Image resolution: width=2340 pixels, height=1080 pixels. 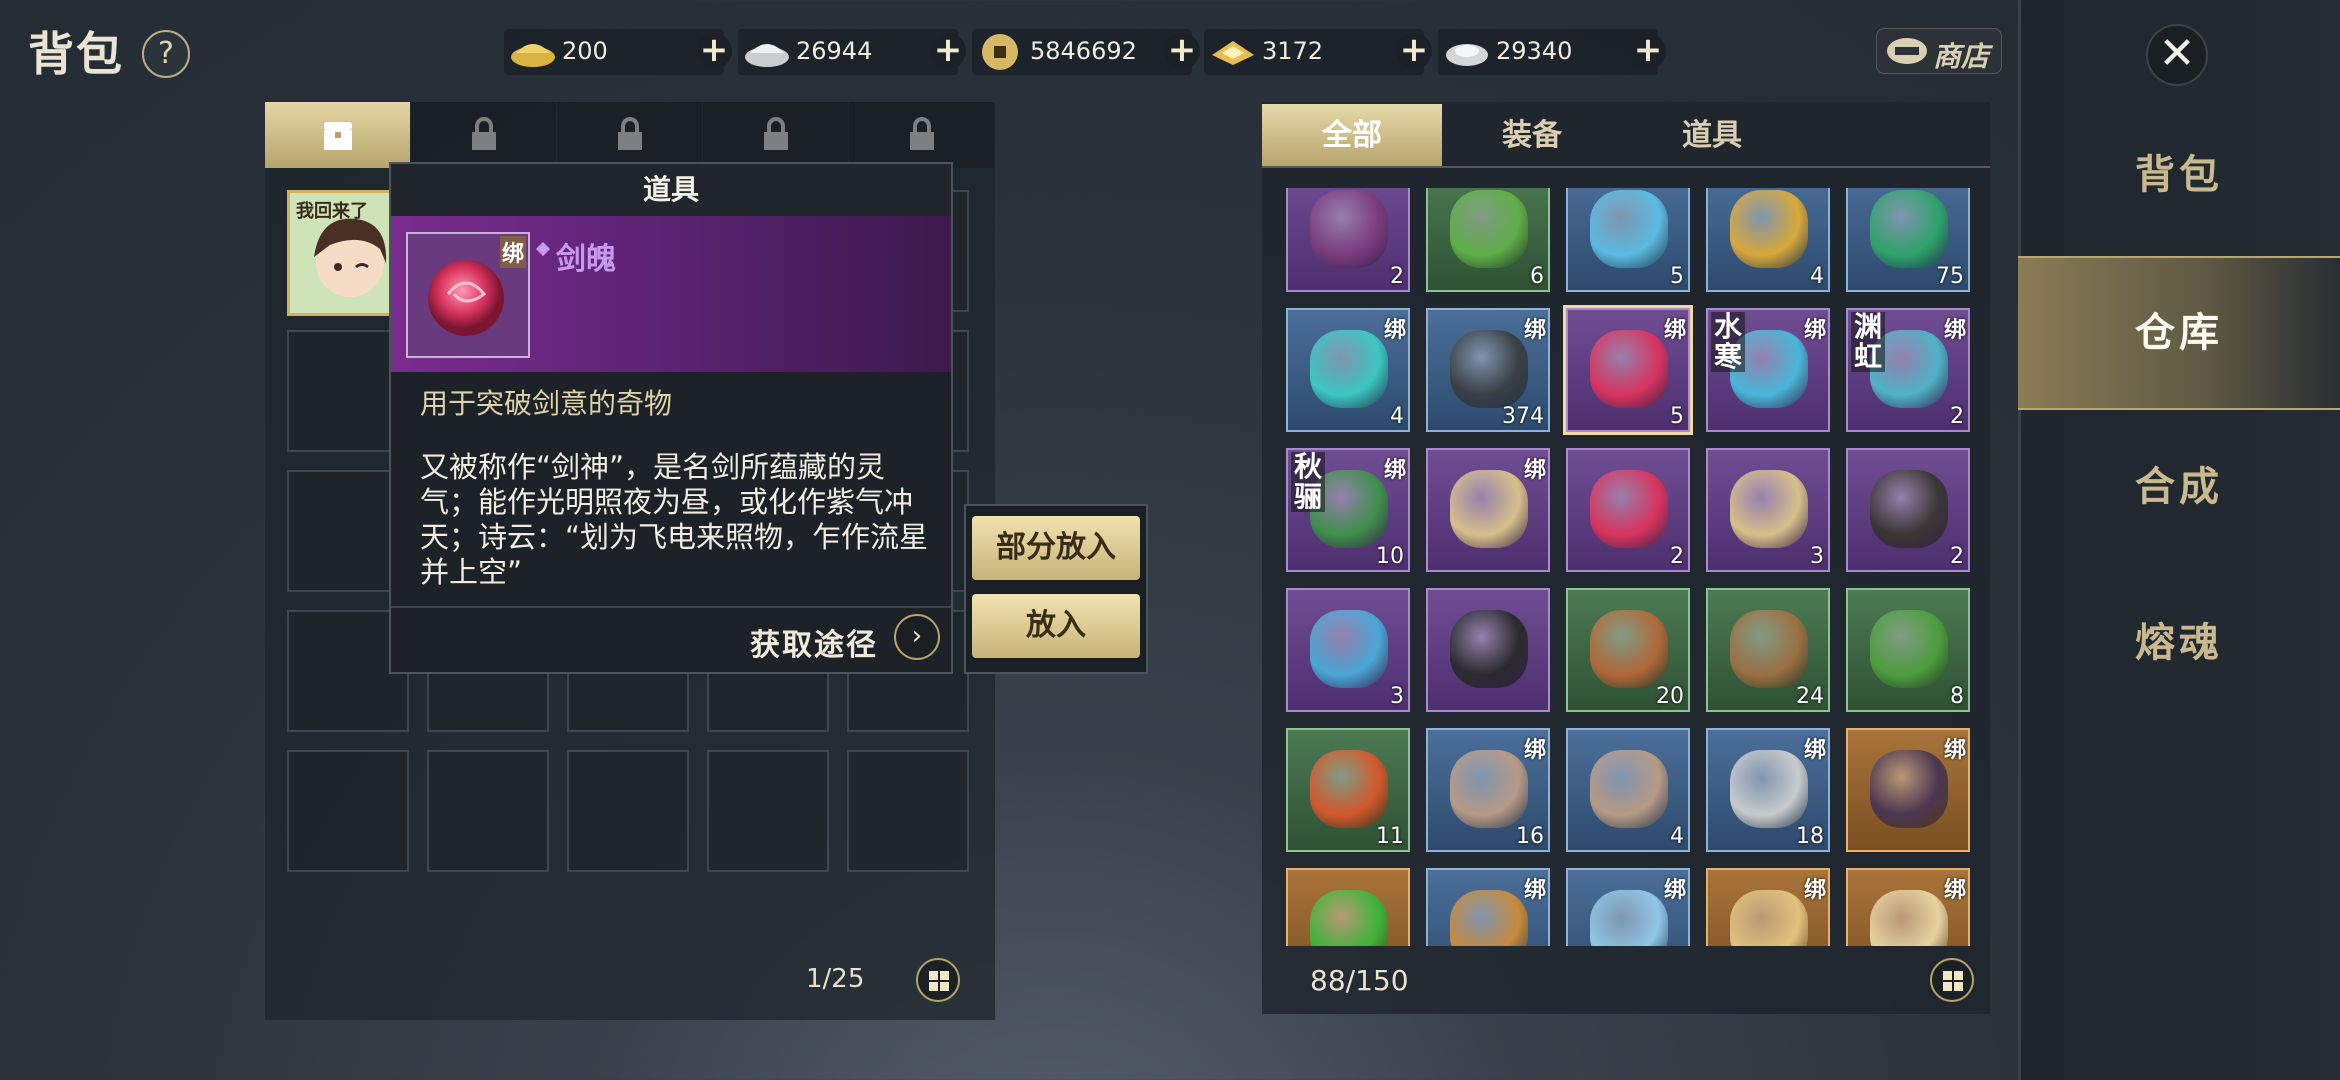 What do you see at coordinates (1626, 167) in the screenshot?
I see `tab-divider` at bounding box center [1626, 167].